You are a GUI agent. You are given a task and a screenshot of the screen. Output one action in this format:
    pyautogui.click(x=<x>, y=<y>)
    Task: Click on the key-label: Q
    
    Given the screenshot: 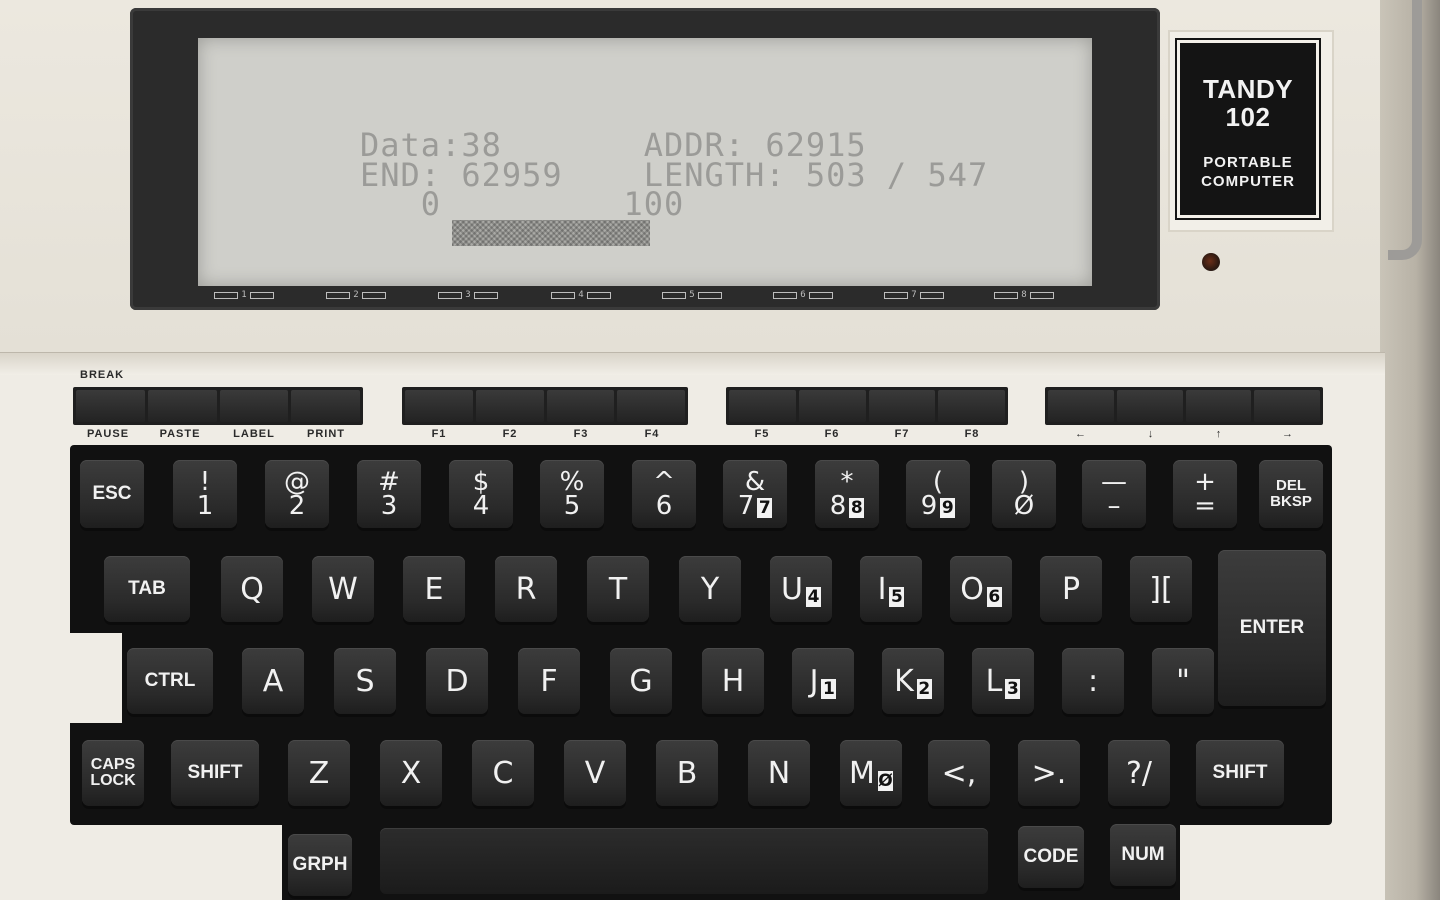 What is the action you would take?
    pyautogui.click(x=252, y=589)
    